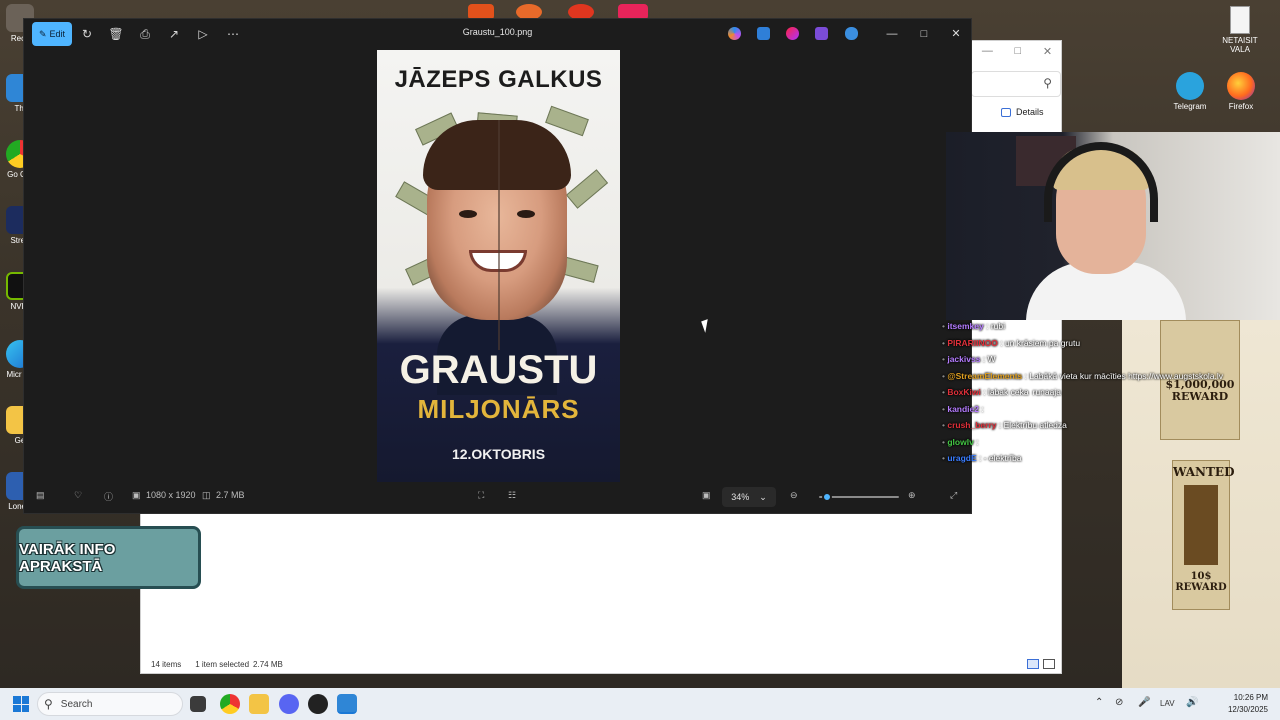 The image size is (1280, 720). I want to click on explorer-window-controls: — □ ✕, so click(1017, 51).